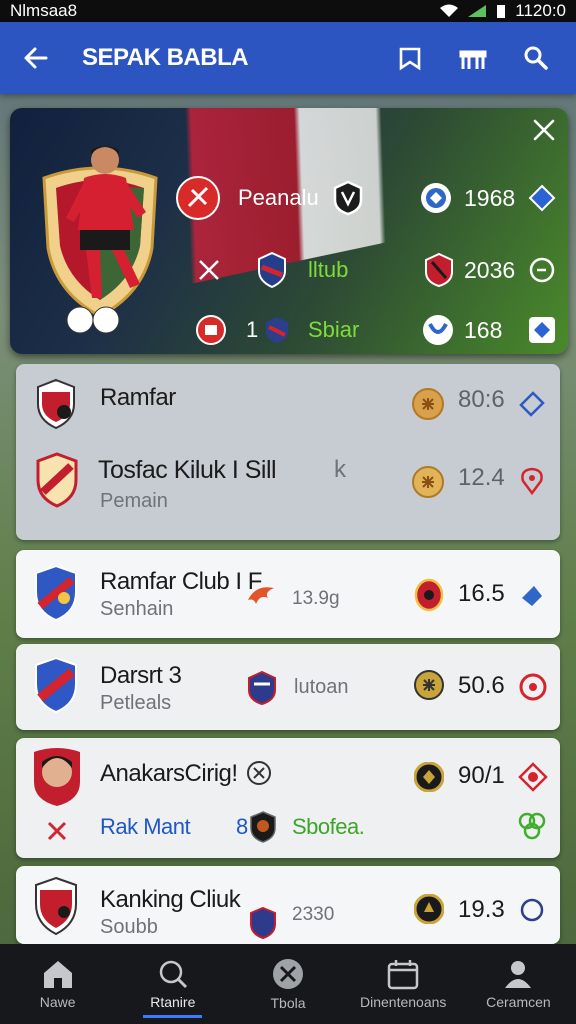 The width and height of the screenshot is (576, 1024). What do you see at coordinates (483, 329) in the screenshot?
I see `featured-value: 168` at bounding box center [483, 329].